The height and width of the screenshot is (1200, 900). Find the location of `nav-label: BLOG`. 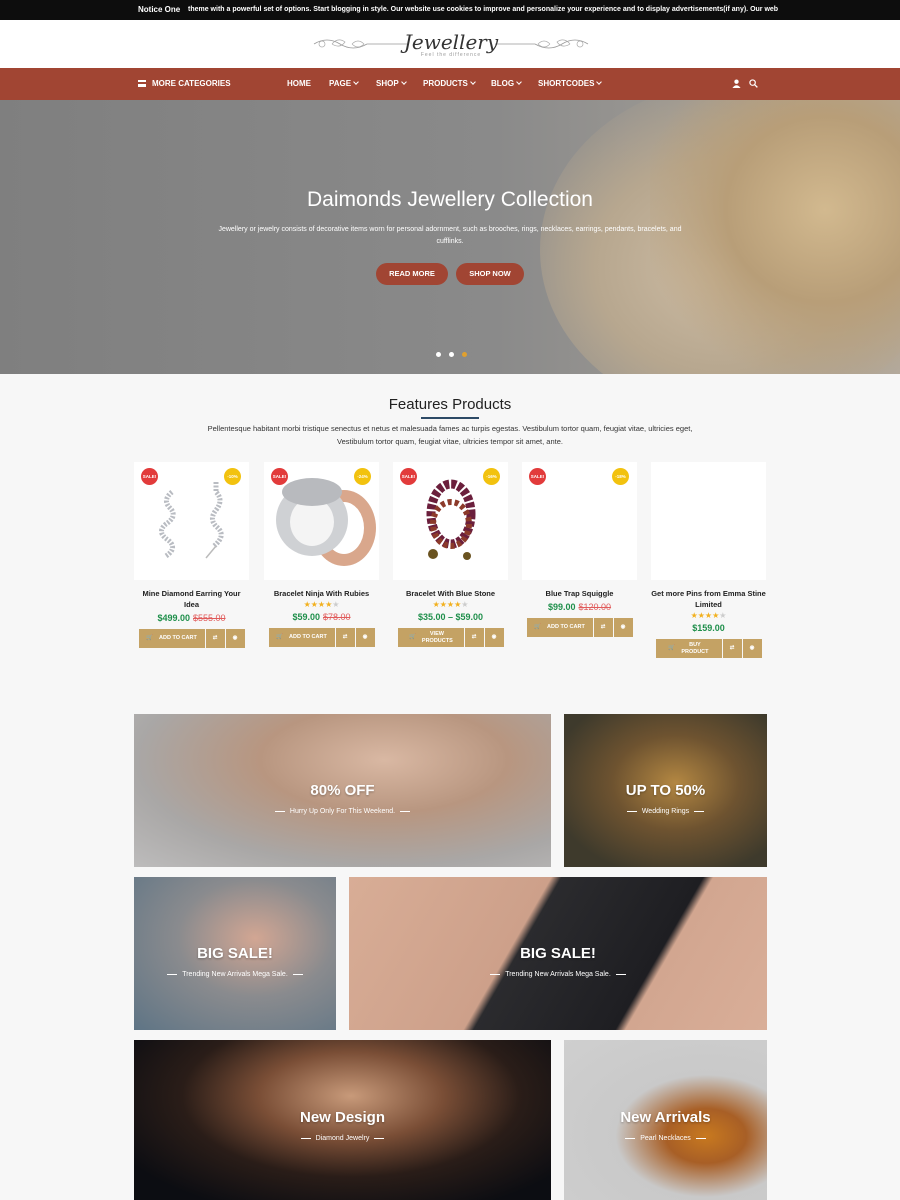

nav-label: BLOG is located at coordinates (503, 83).